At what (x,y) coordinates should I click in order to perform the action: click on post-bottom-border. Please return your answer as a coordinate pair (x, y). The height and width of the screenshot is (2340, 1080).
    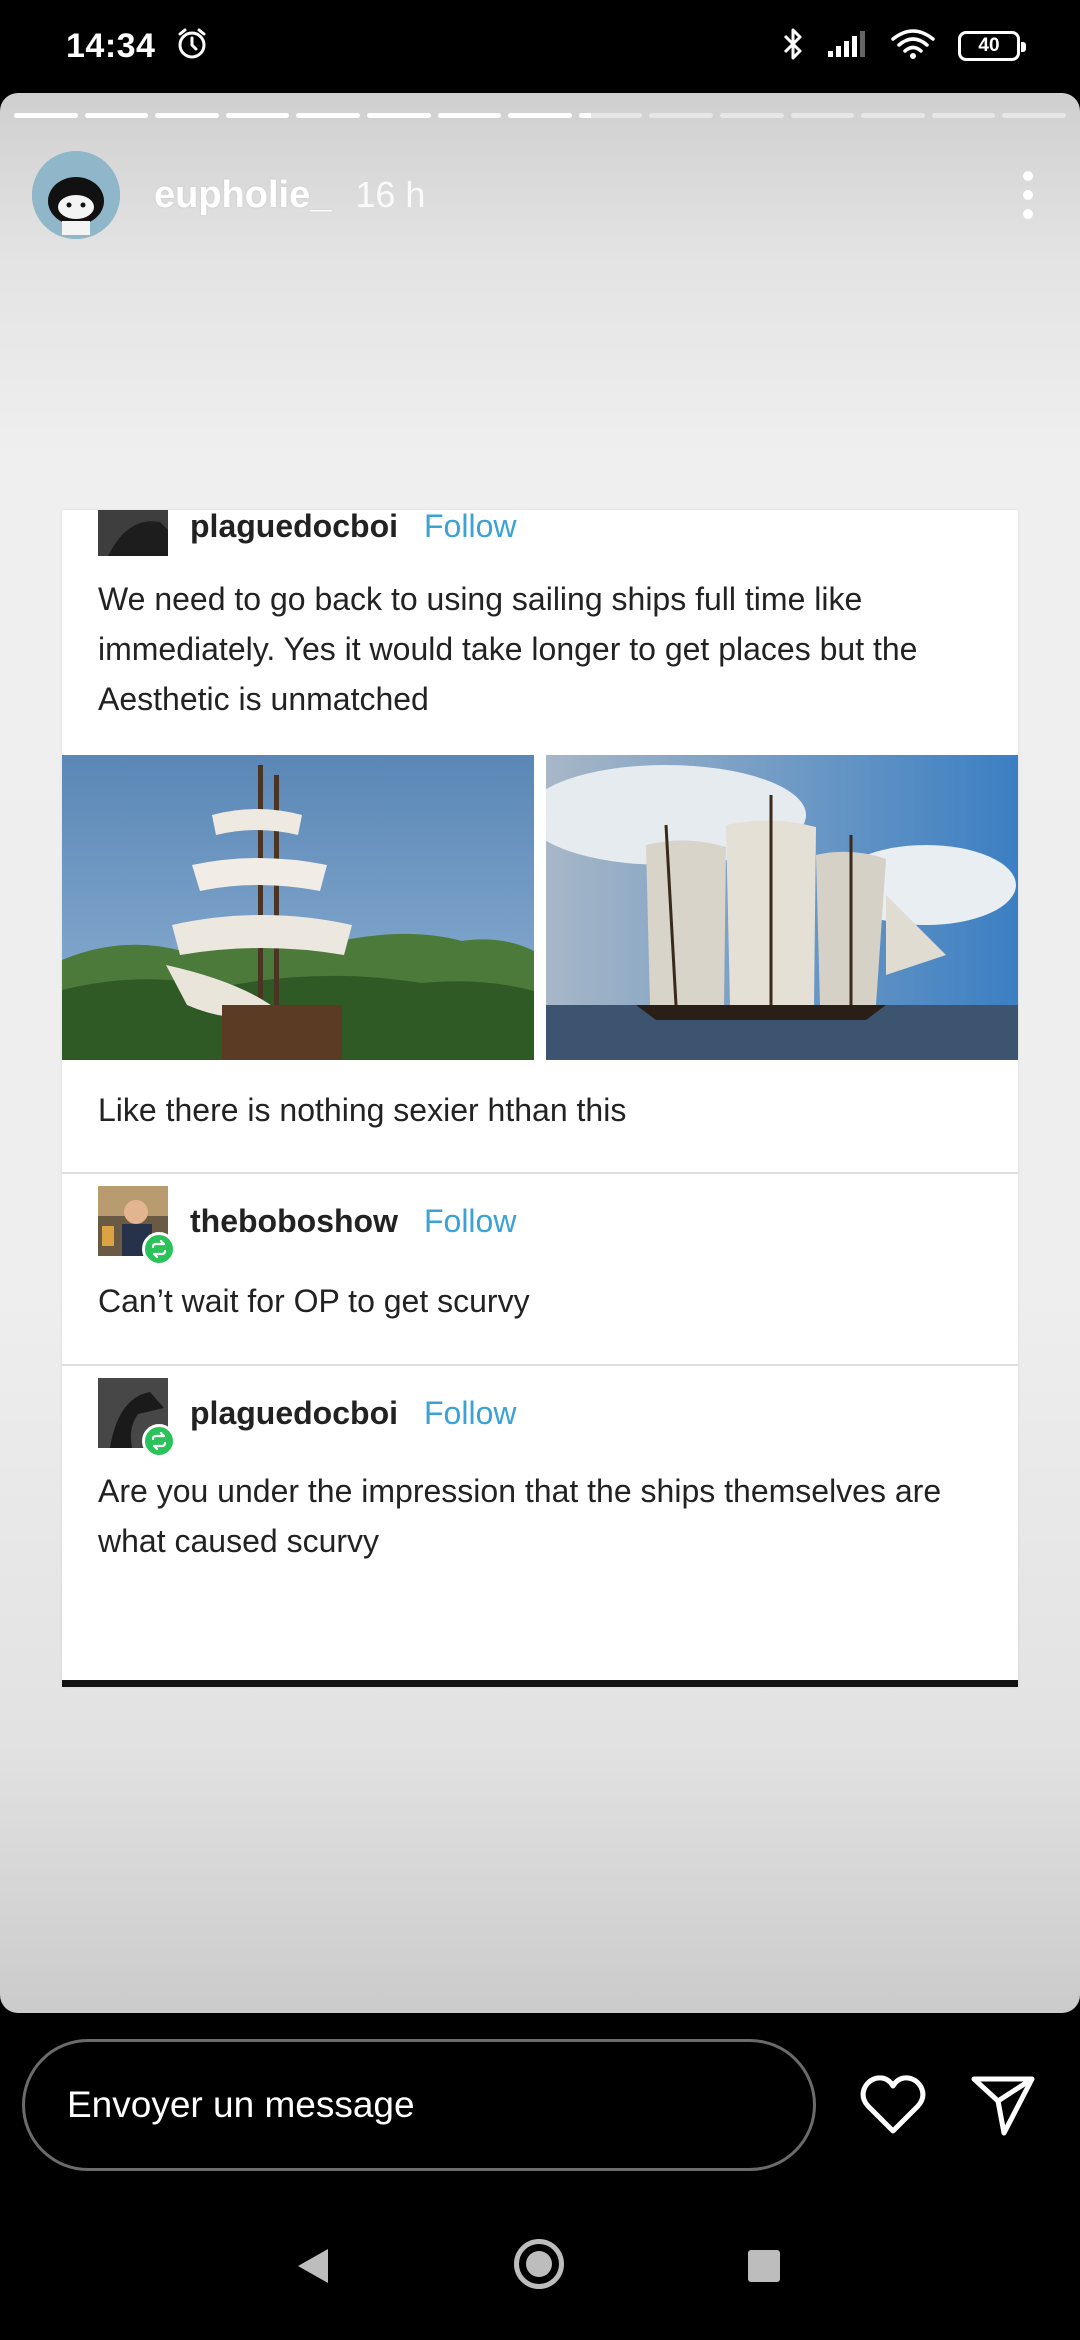
    Looking at the image, I should click on (540, 1683).